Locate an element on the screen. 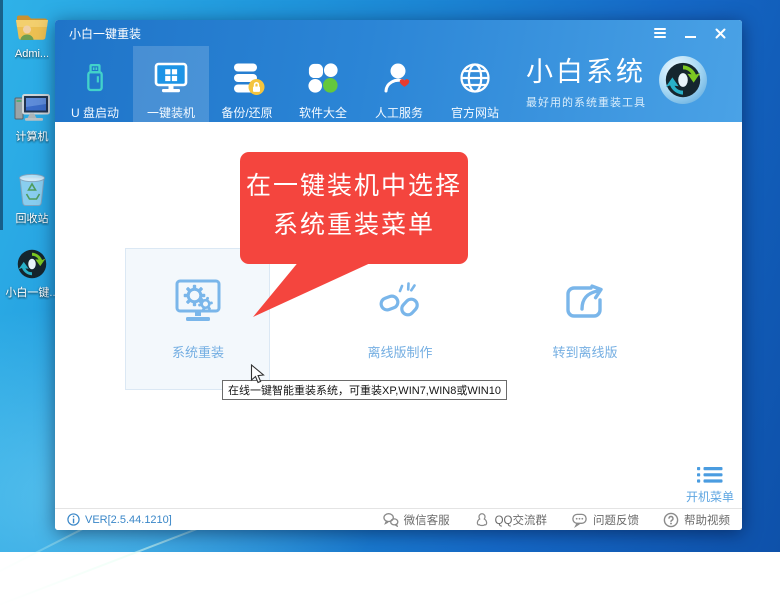  feedback-link: 问题反馈 is located at coordinates (605, 520).